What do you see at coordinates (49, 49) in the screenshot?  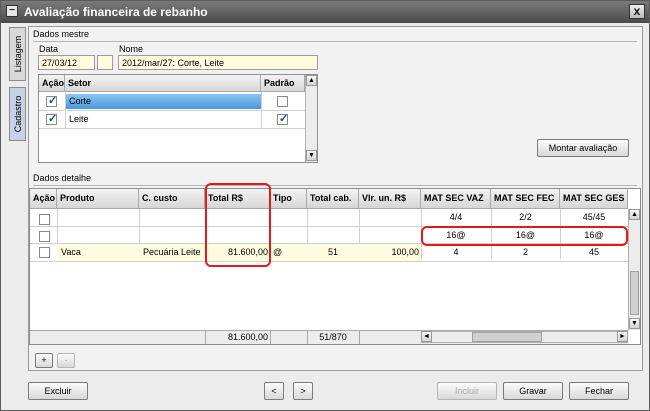 I see `data-label: Data` at bounding box center [49, 49].